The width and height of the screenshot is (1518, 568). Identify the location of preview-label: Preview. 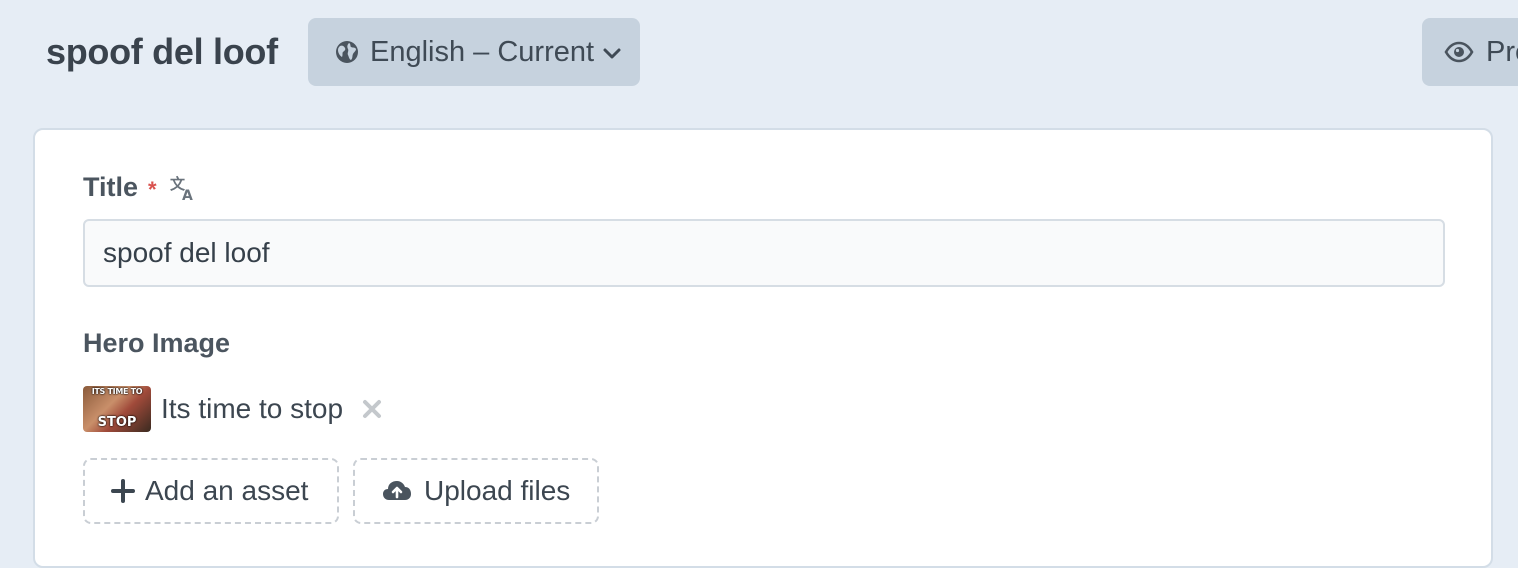
(1502, 51).